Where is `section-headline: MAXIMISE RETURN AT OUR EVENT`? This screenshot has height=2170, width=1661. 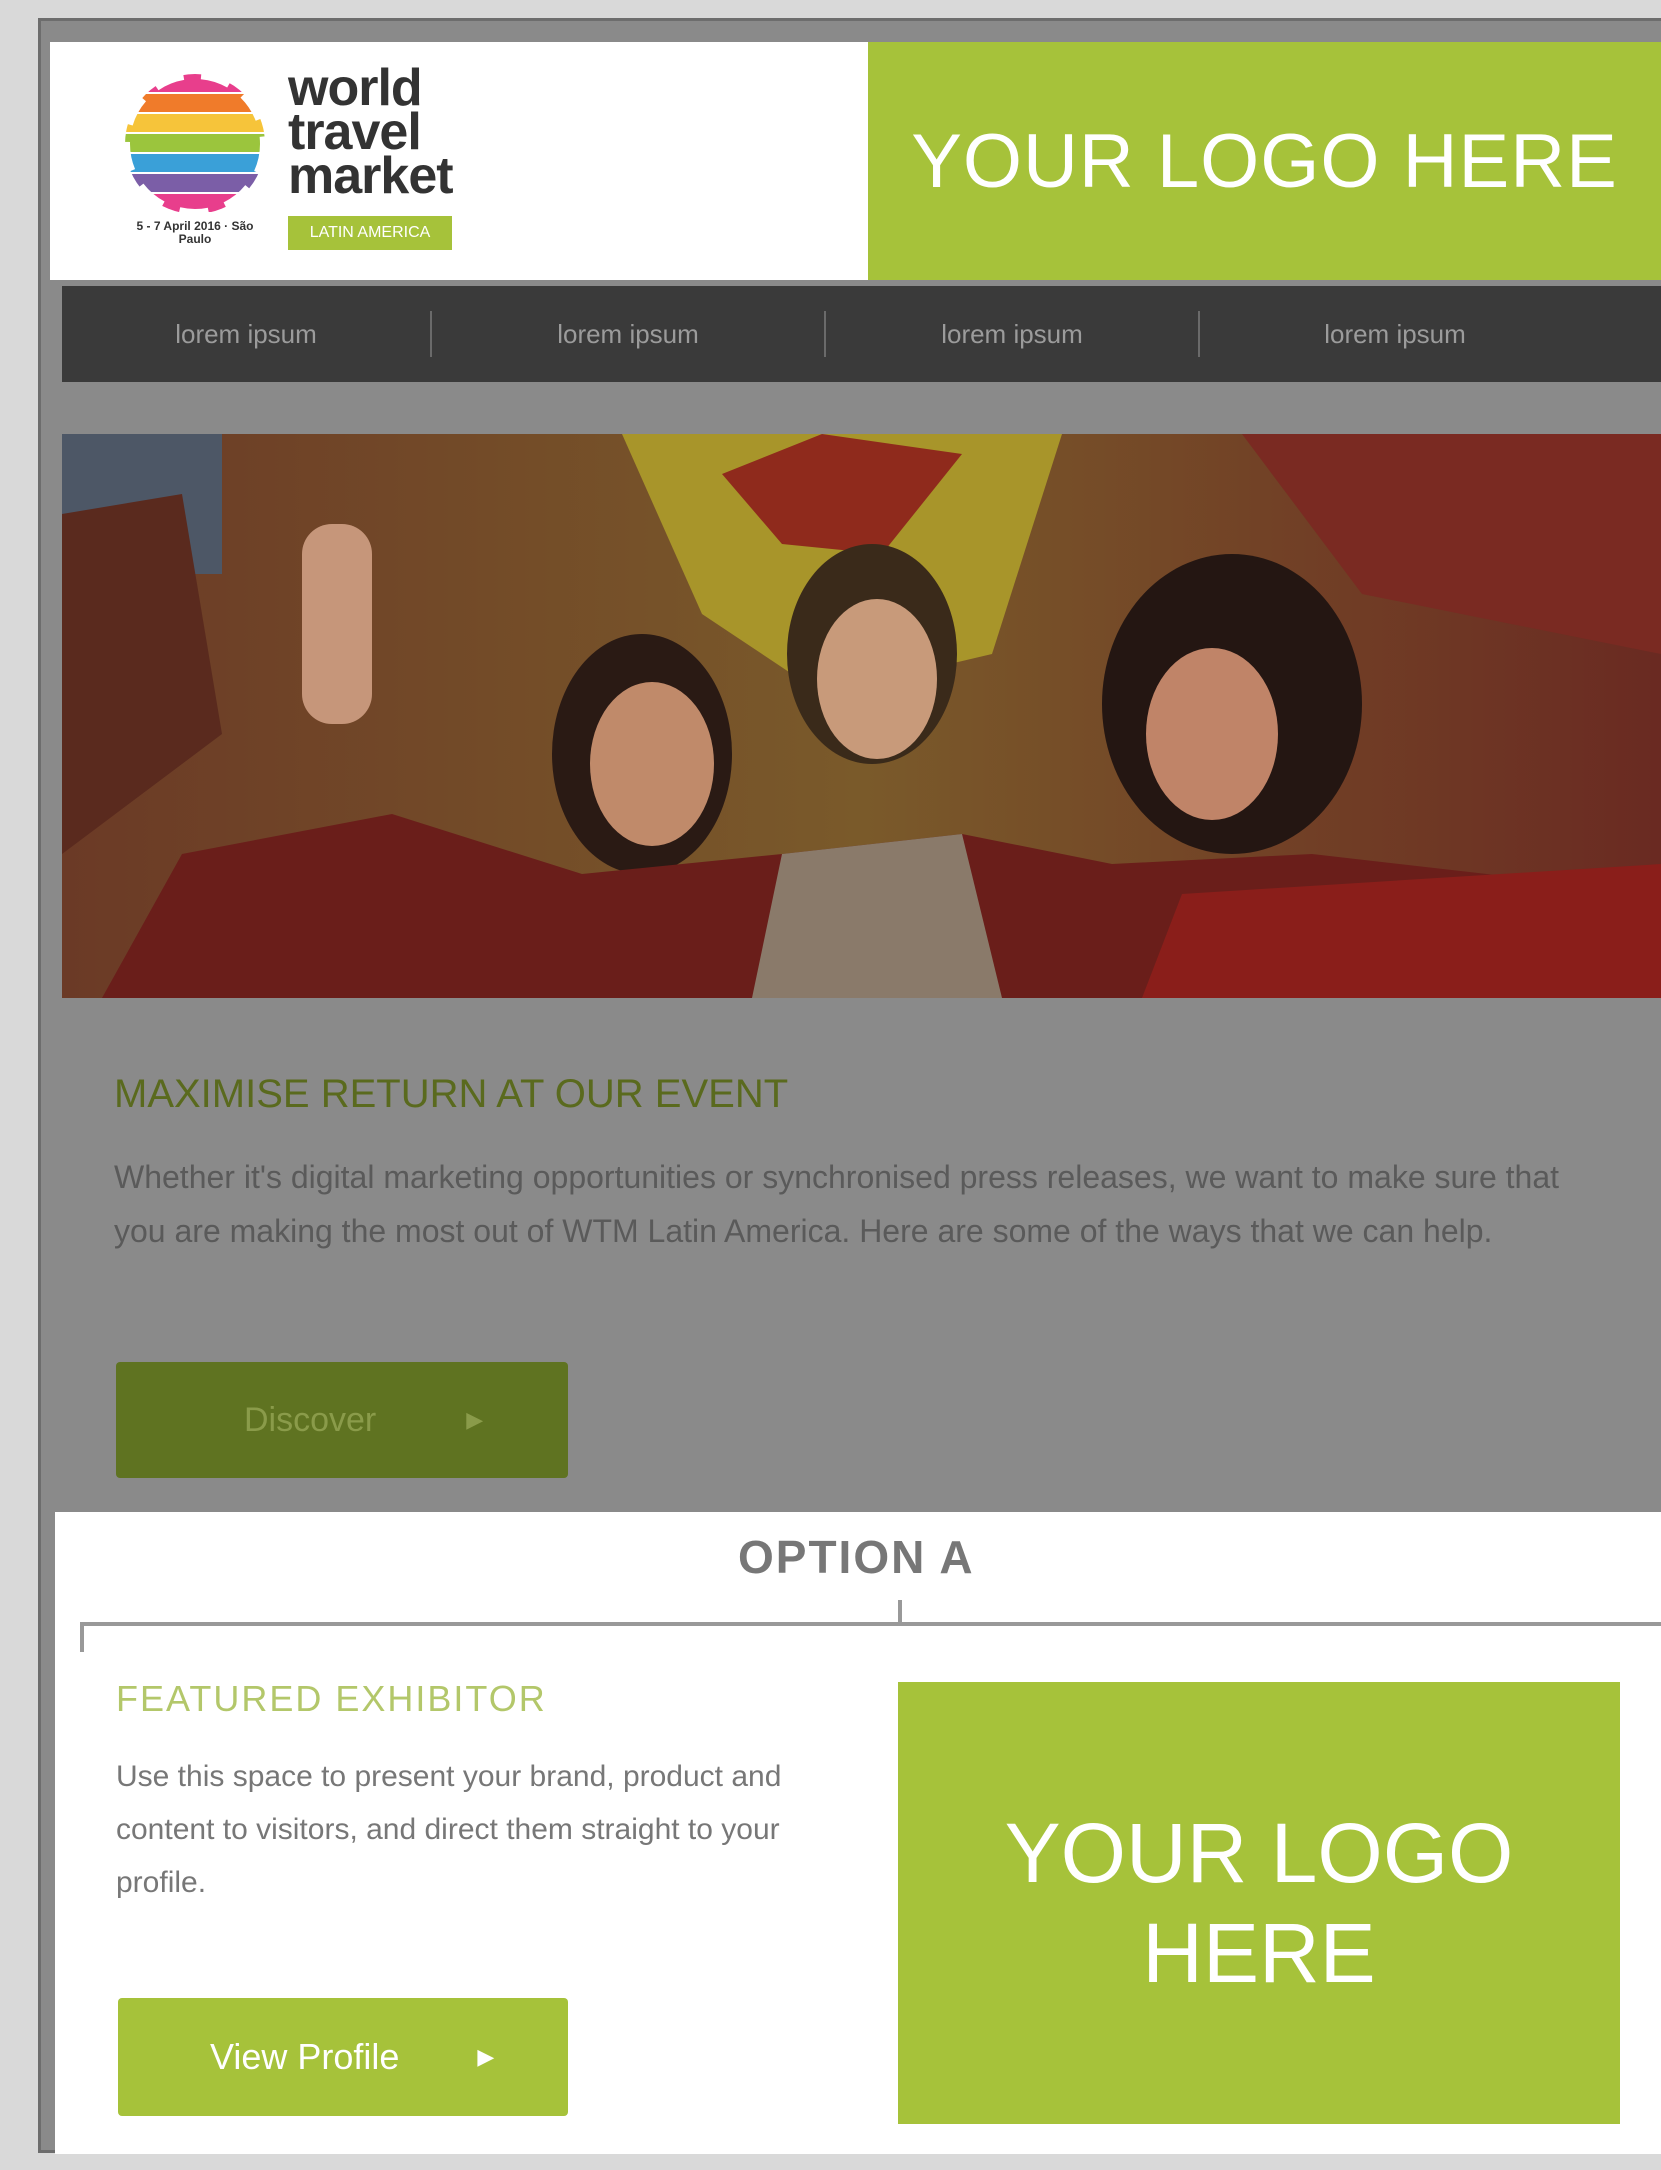
section-headline: MAXIMISE RETURN AT OUR EVENT is located at coordinates (451, 1094).